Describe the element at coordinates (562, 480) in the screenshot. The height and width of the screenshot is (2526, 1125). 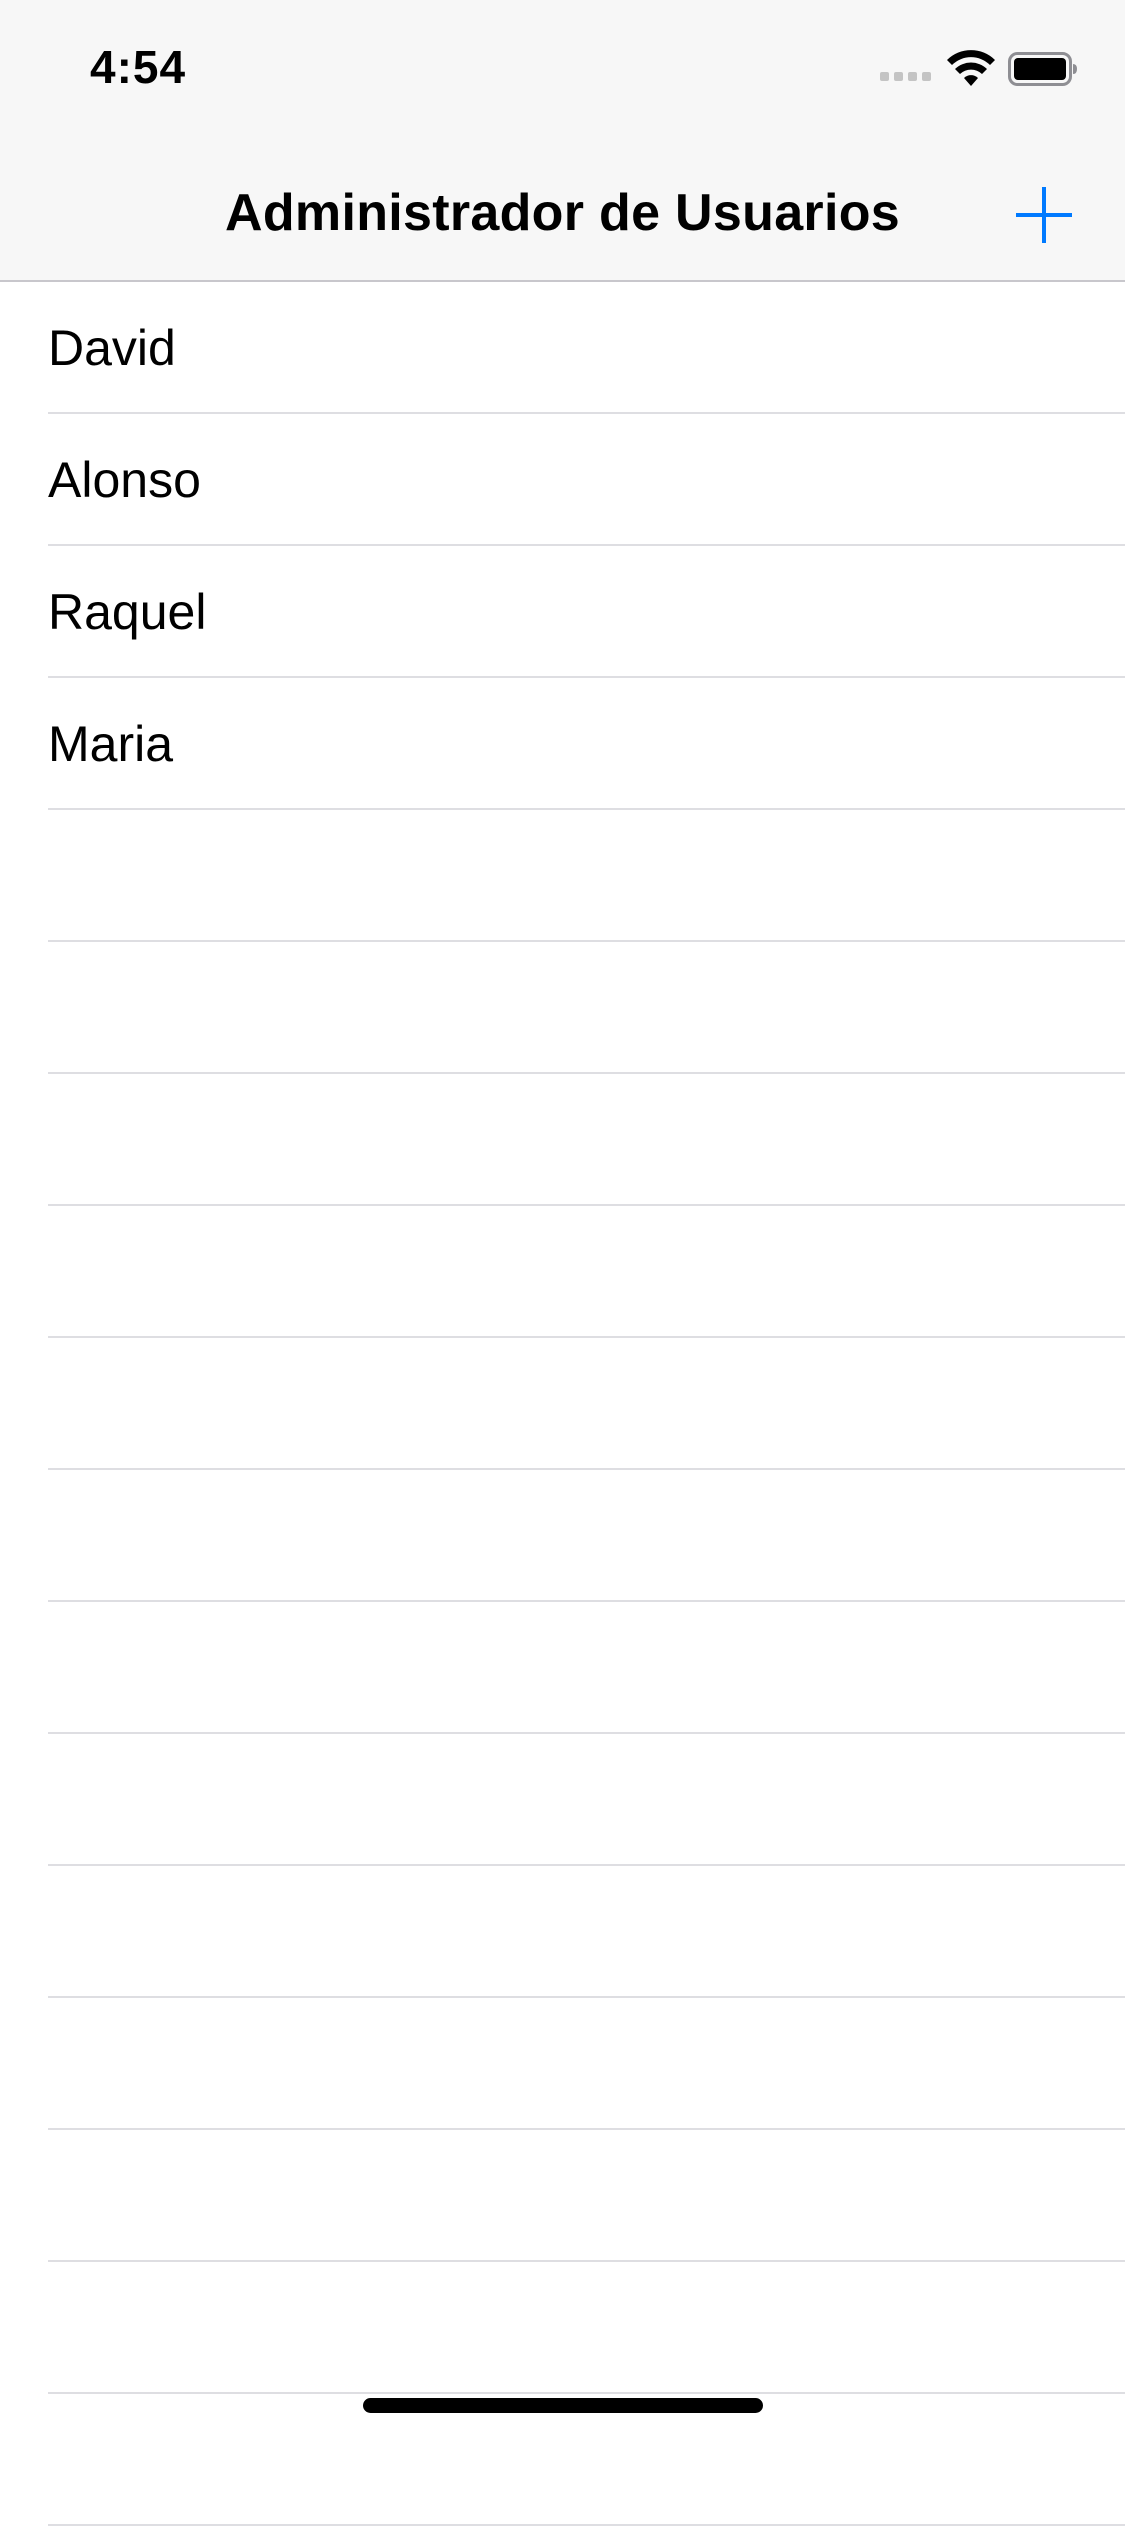
I see `table-row: Alonso` at that location.